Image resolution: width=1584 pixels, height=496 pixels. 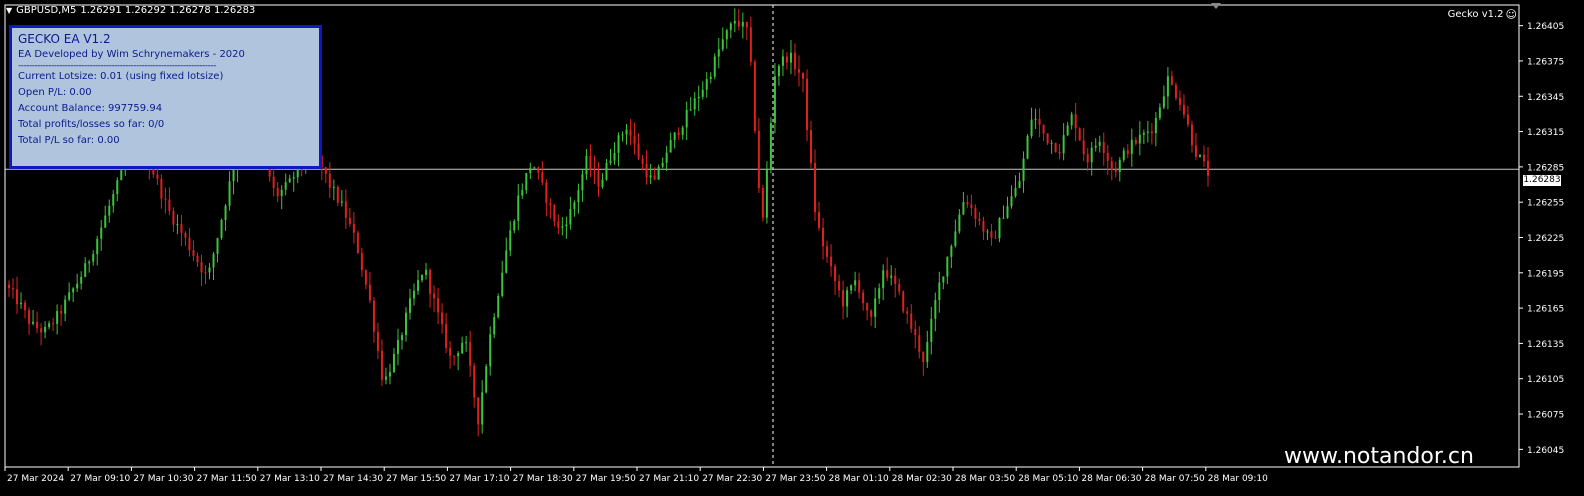 What do you see at coordinates (1545, 204) in the screenshot?
I see `y-tick-label: 1.26255` at bounding box center [1545, 204].